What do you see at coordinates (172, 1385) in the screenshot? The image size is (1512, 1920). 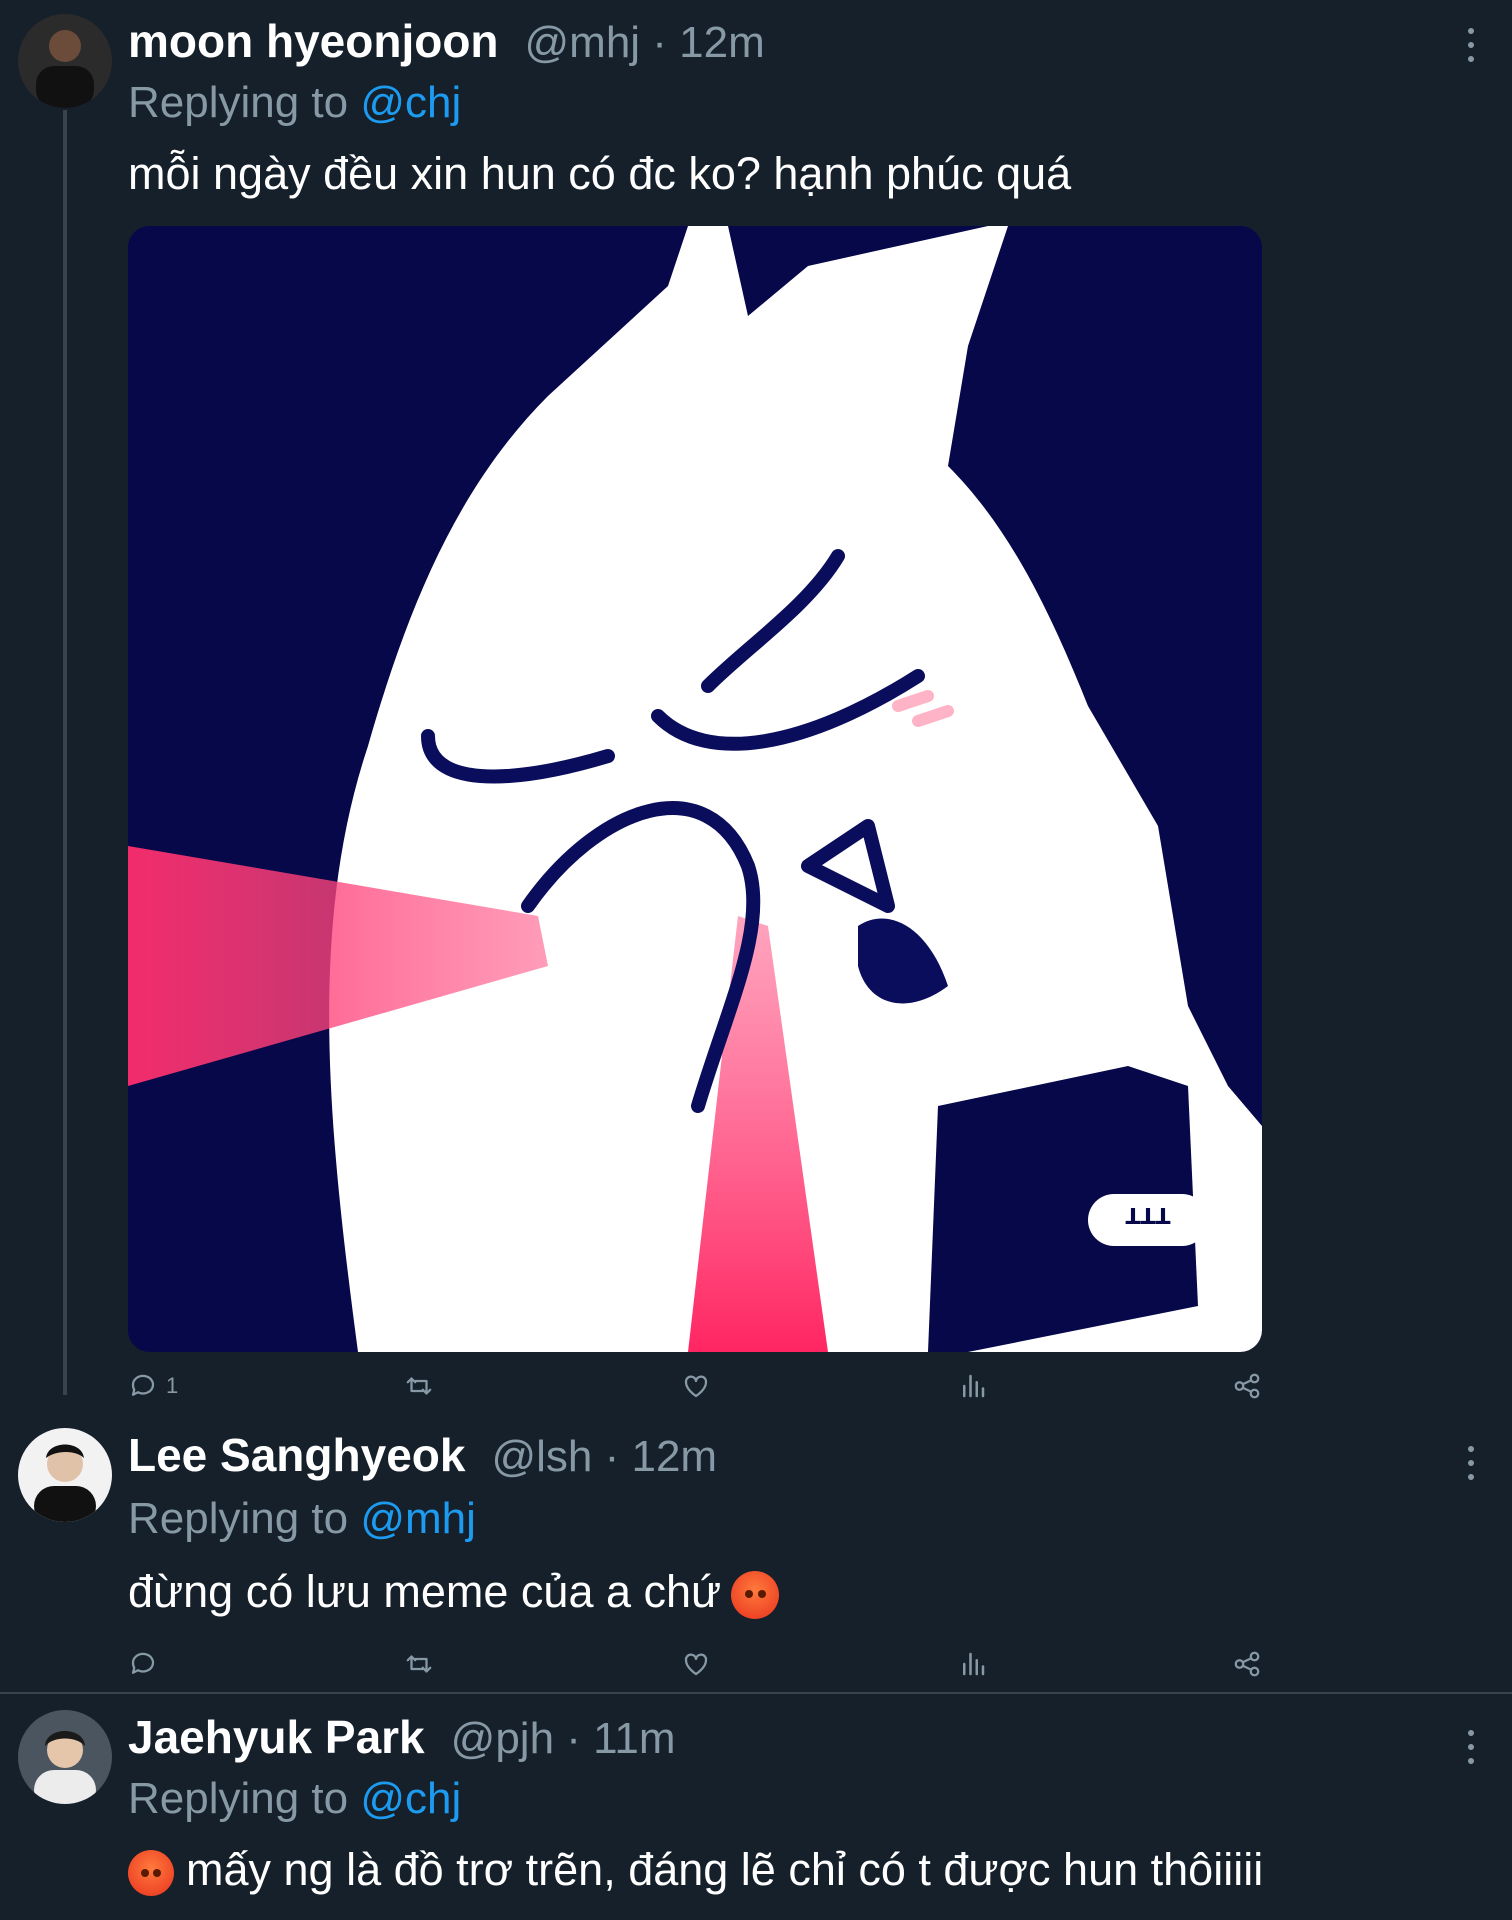 I see `reply-count: 1` at bounding box center [172, 1385].